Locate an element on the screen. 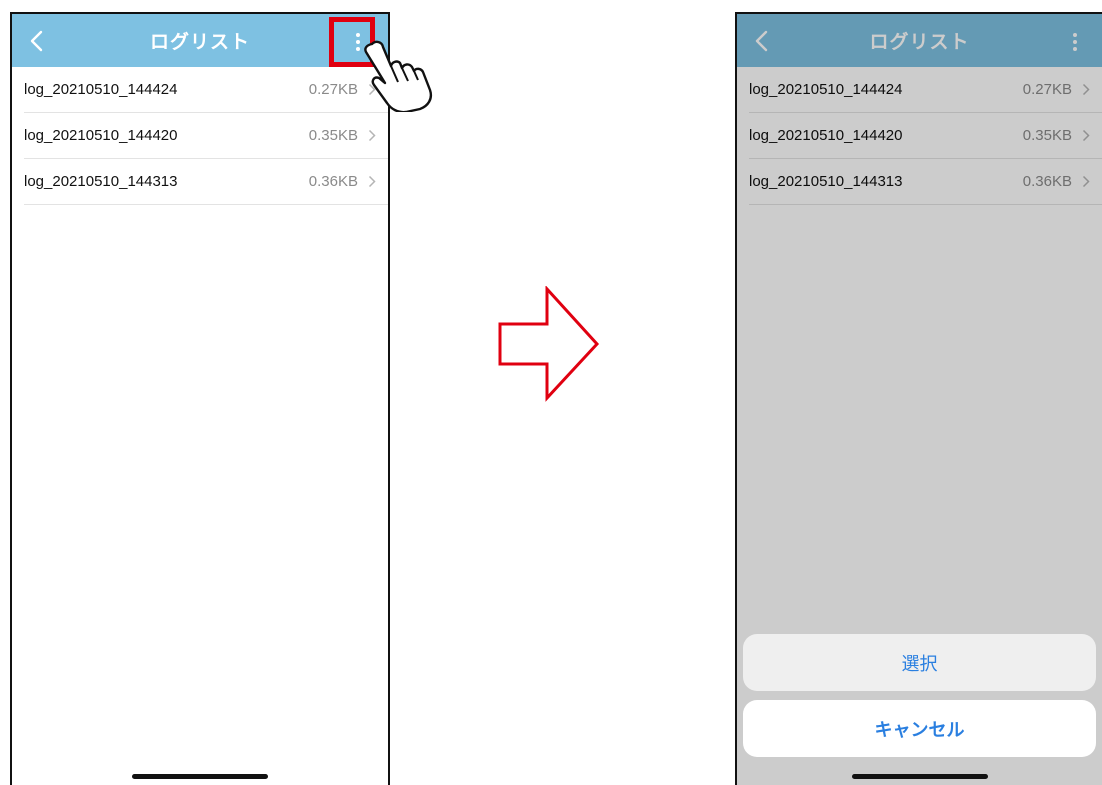  right-arrow-icon is located at coordinates (549, 344).